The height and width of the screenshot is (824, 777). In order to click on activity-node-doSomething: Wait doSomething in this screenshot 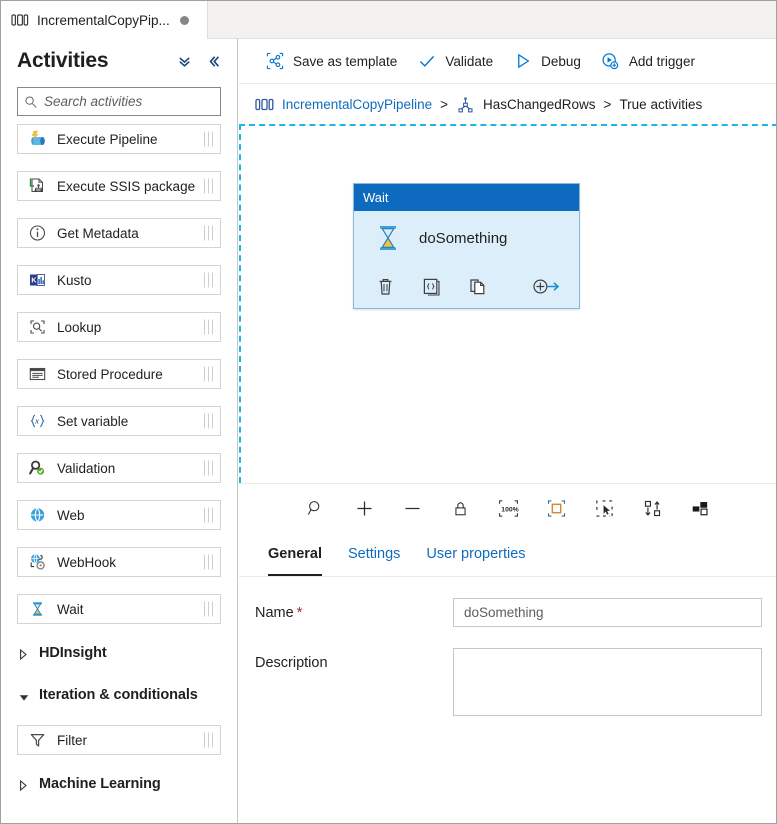, I will do `click(466, 246)`.